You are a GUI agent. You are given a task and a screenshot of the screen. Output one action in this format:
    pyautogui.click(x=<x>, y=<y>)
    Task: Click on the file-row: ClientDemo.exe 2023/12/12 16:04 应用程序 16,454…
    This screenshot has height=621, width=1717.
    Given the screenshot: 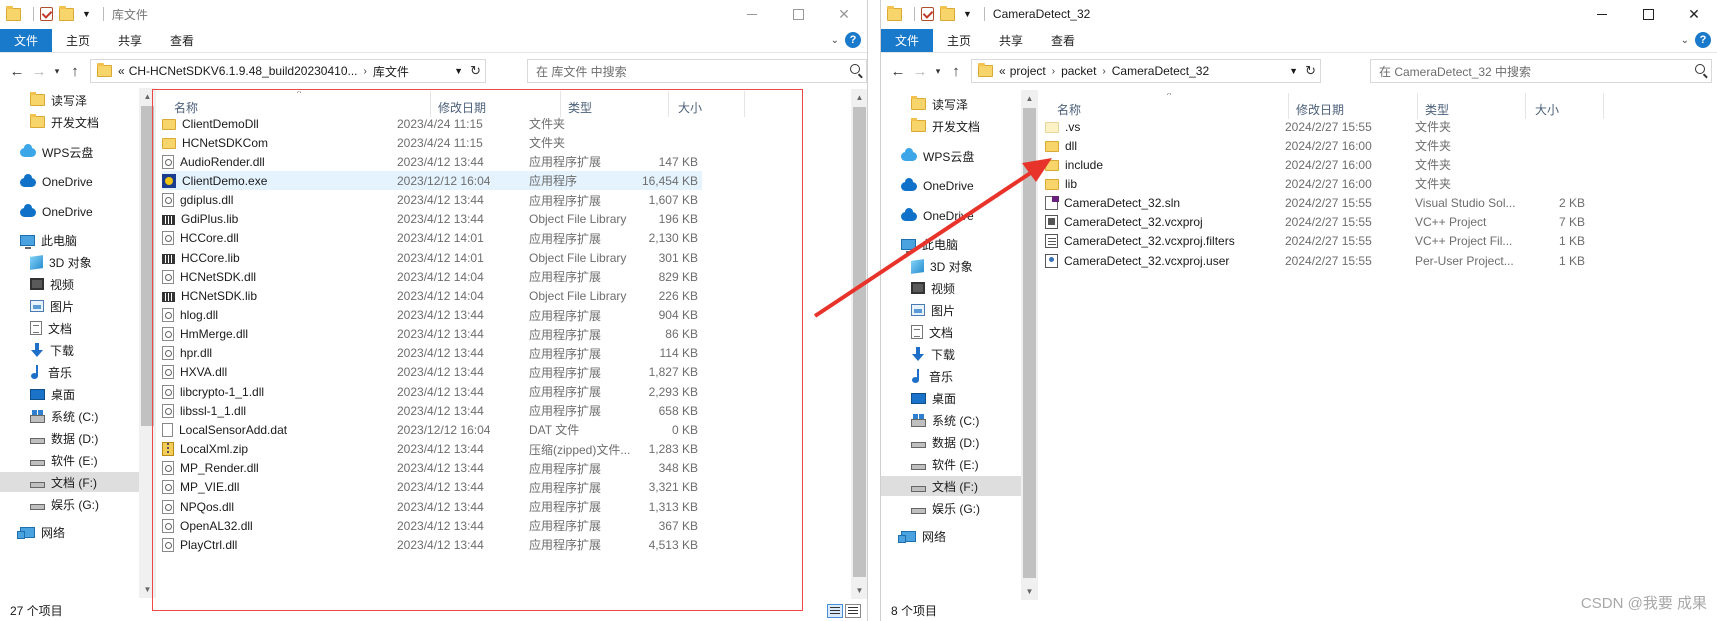 What is the action you would take?
    pyautogui.click(x=432, y=181)
    